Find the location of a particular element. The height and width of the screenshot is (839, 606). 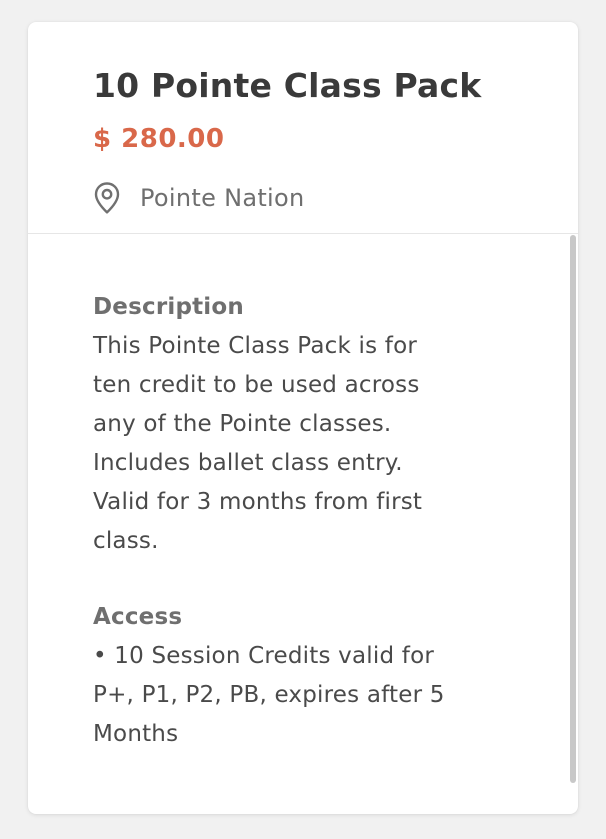

location-name: Pointe Nation is located at coordinates (222, 198).